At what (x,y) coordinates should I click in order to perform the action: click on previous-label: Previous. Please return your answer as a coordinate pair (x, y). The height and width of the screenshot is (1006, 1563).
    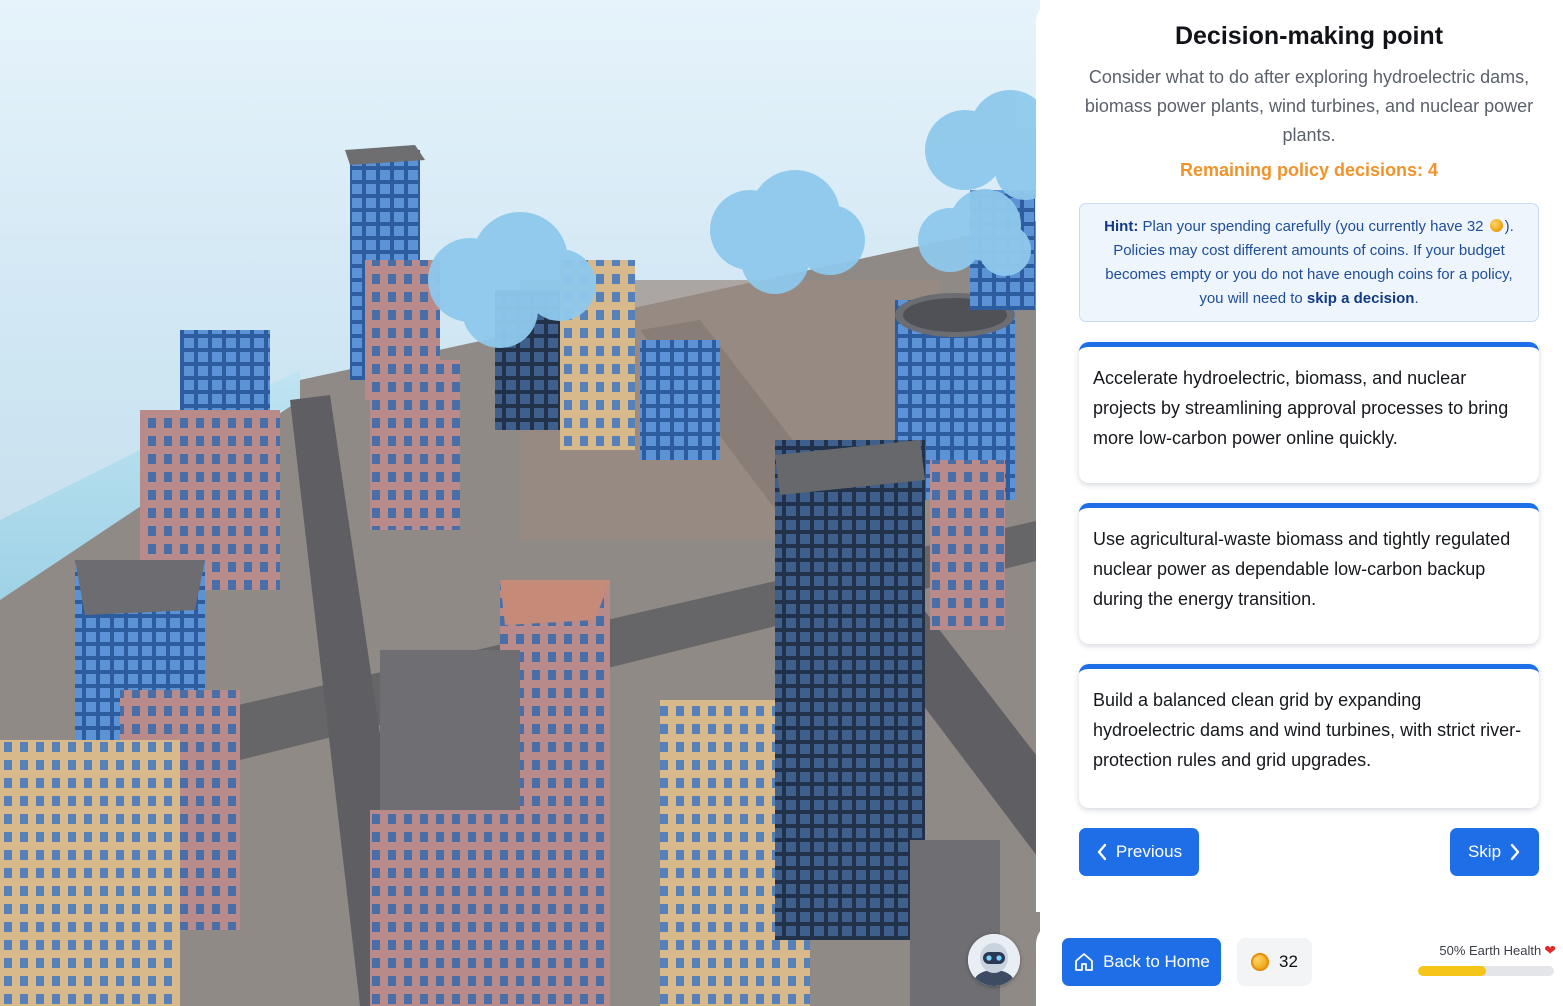
    Looking at the image, I should click on (1149, 851).